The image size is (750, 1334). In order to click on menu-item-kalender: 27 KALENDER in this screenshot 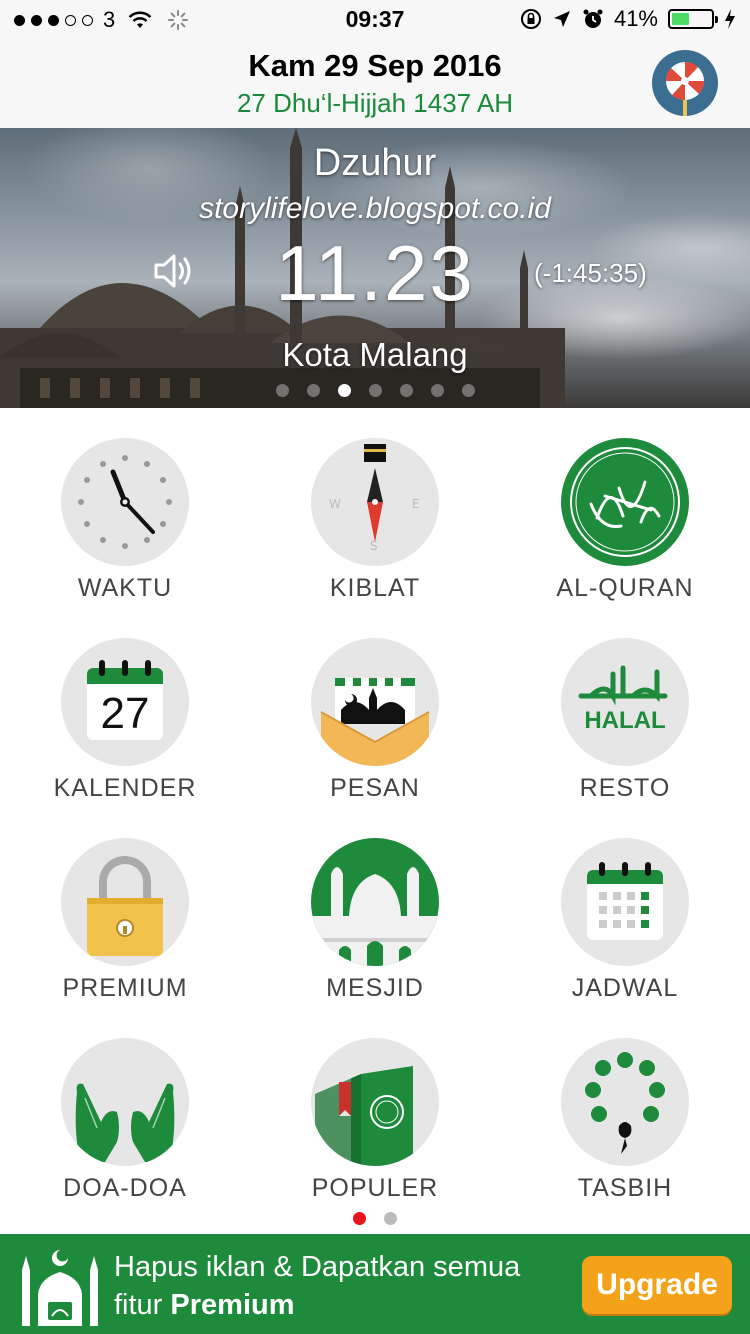, I will do `click(125, 707)`.